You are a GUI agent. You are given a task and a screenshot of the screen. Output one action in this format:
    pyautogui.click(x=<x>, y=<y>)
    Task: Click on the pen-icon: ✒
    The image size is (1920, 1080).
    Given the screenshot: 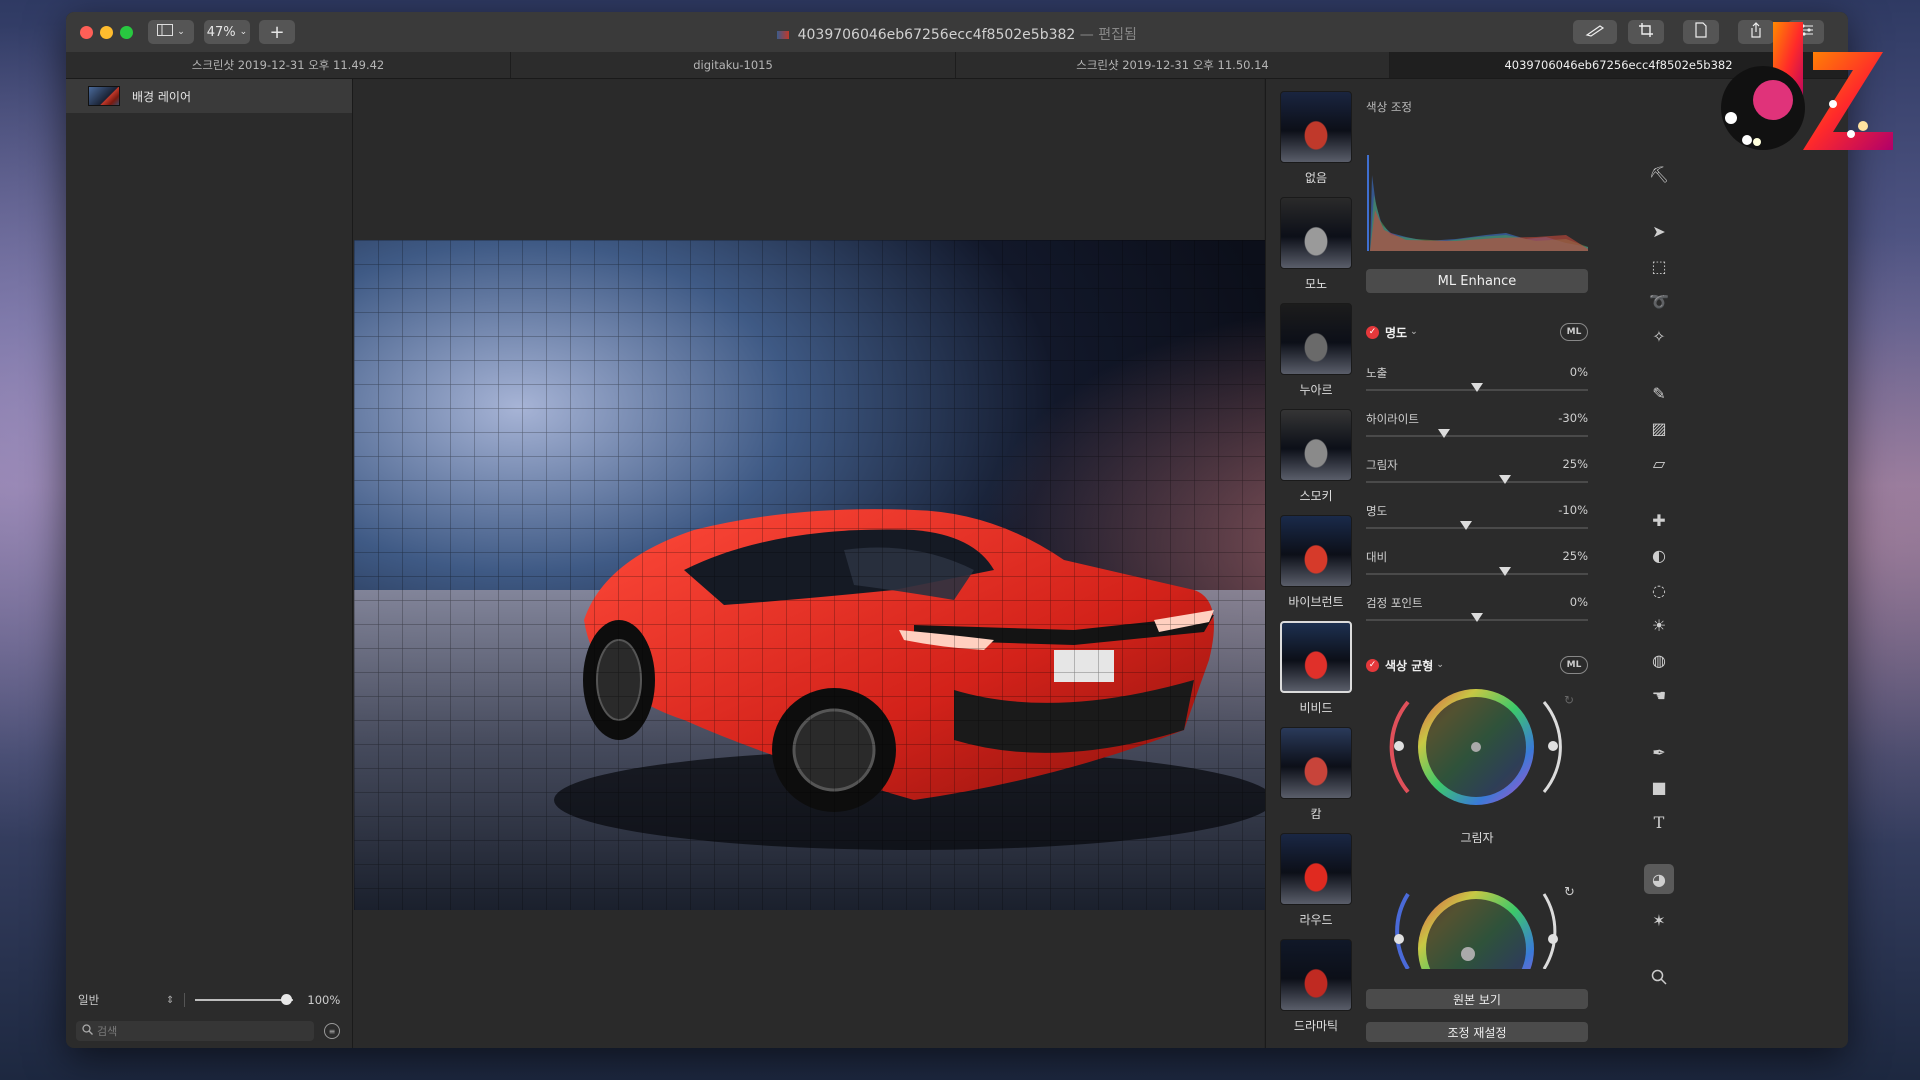 What is the action you would take?
    pyautogui.click(x=1659, y=752)
    